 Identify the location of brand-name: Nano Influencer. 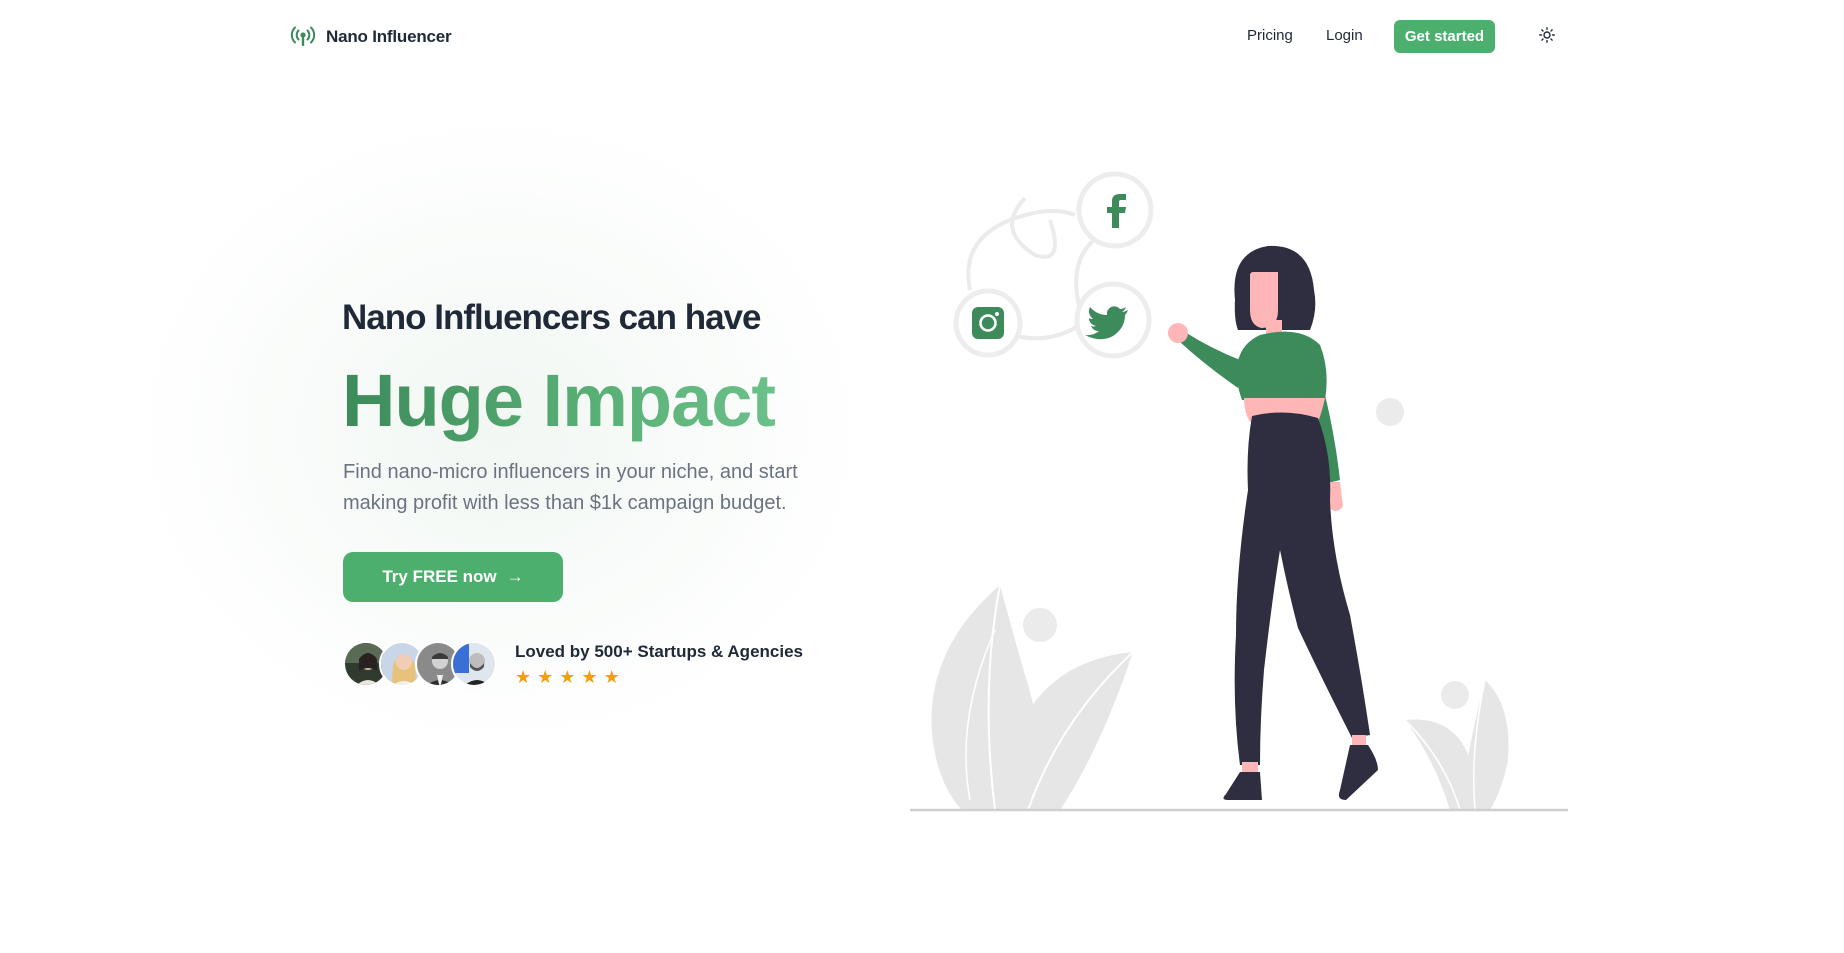
(389, 36).